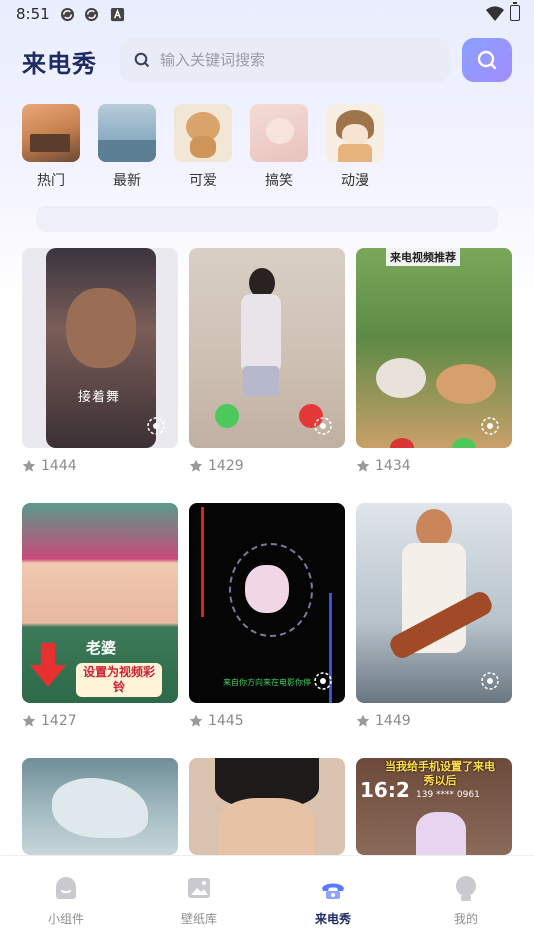 This screenshot has height=951, width=534. What do you see at coordinates (385, 790) in the screenshot?
I see `overlay-time: 16:2` at bounding box center [385, 790].